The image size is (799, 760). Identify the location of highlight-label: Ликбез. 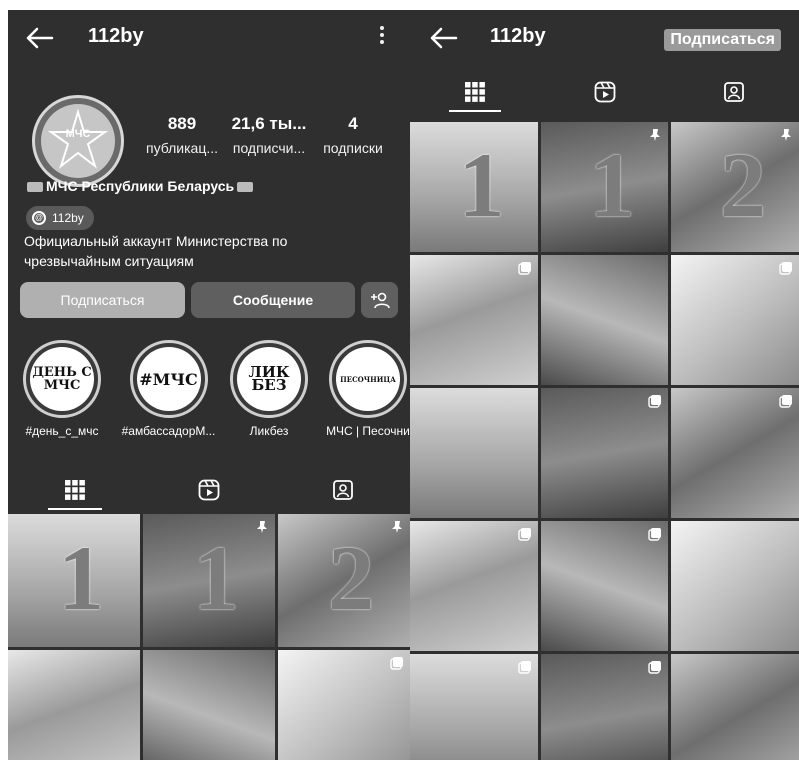
(269, 431).